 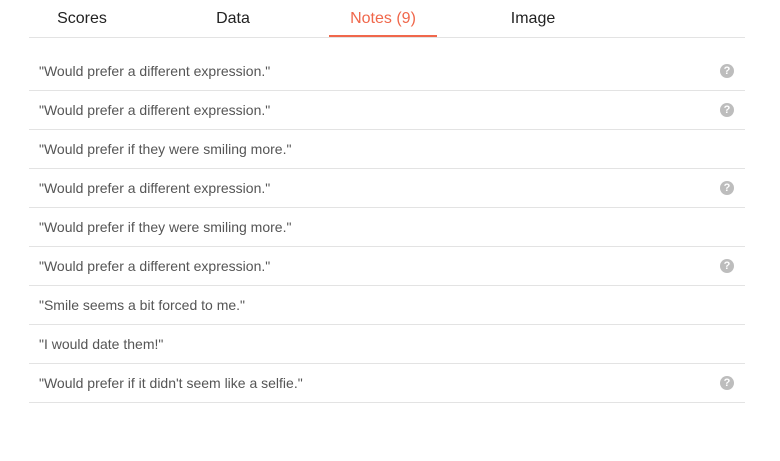 What do you see at coordinates (142, 305) in the screenshot?
I see `note-text: "Smile seems a bit forced to me."` at bounding box center [142, 305].